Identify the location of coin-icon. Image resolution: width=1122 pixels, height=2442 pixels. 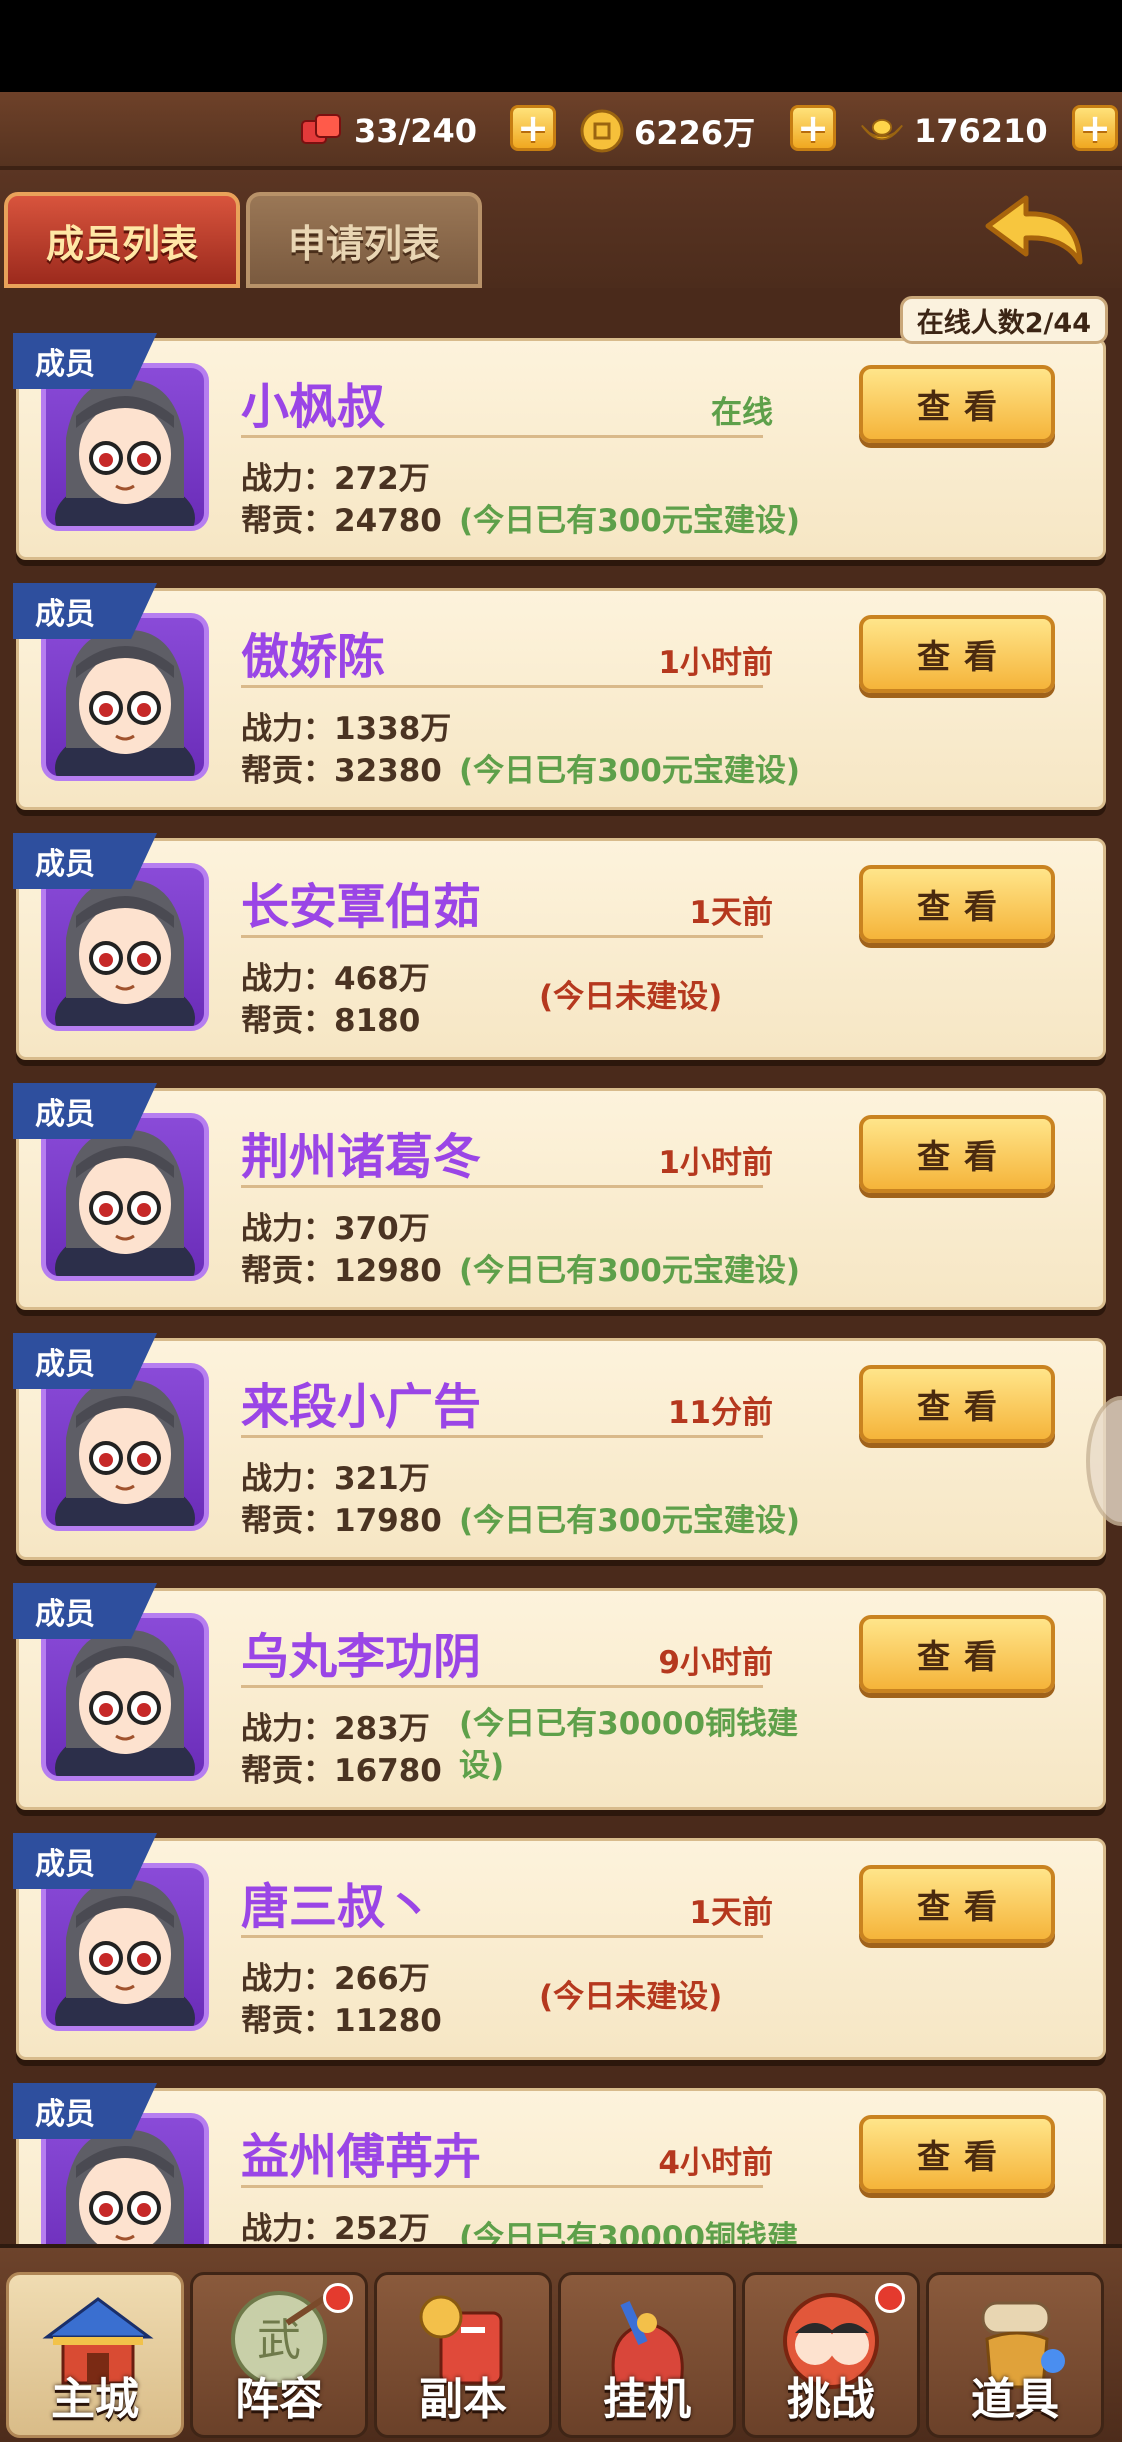
(602, 131).